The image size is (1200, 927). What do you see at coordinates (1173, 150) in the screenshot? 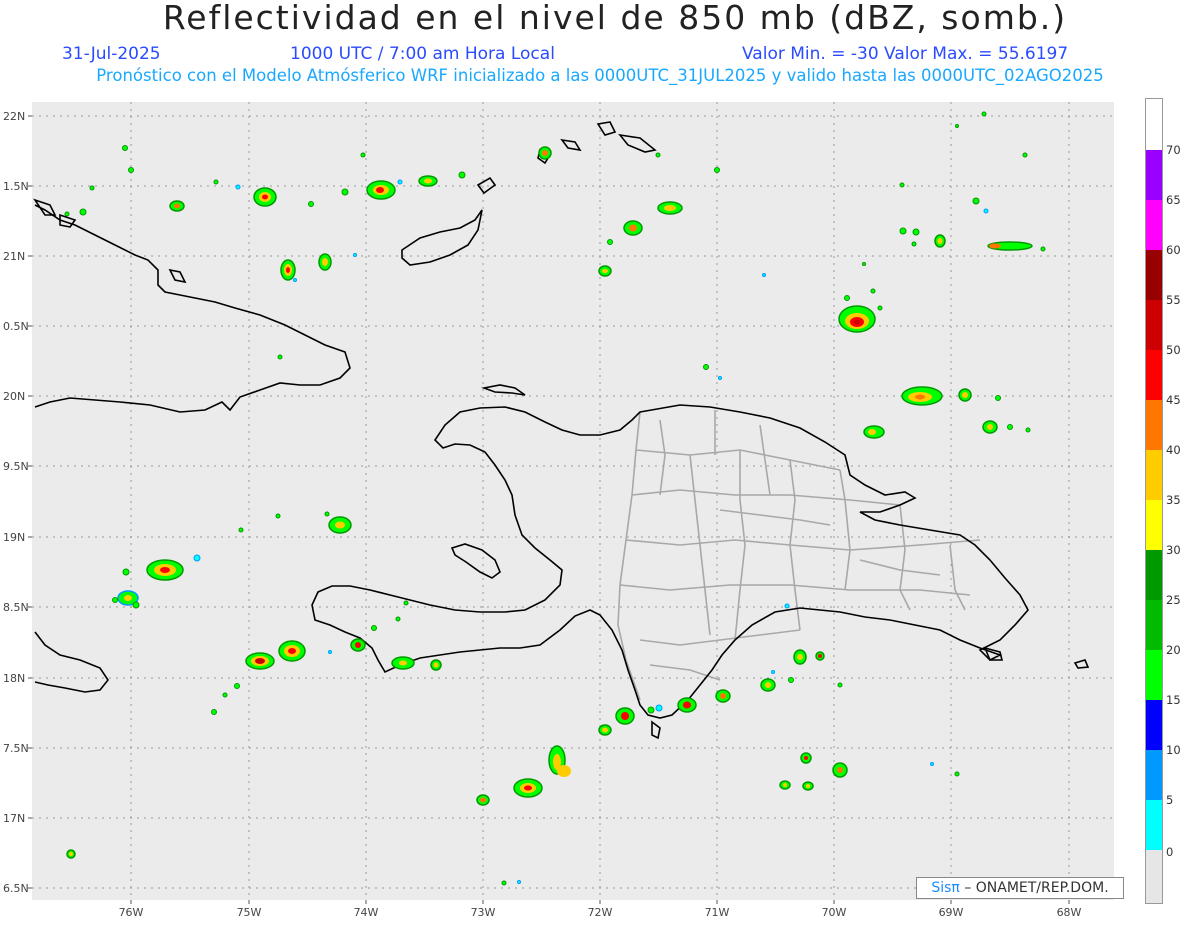
I see `colorbar-label: 70` at bounding box center [1173, 150].